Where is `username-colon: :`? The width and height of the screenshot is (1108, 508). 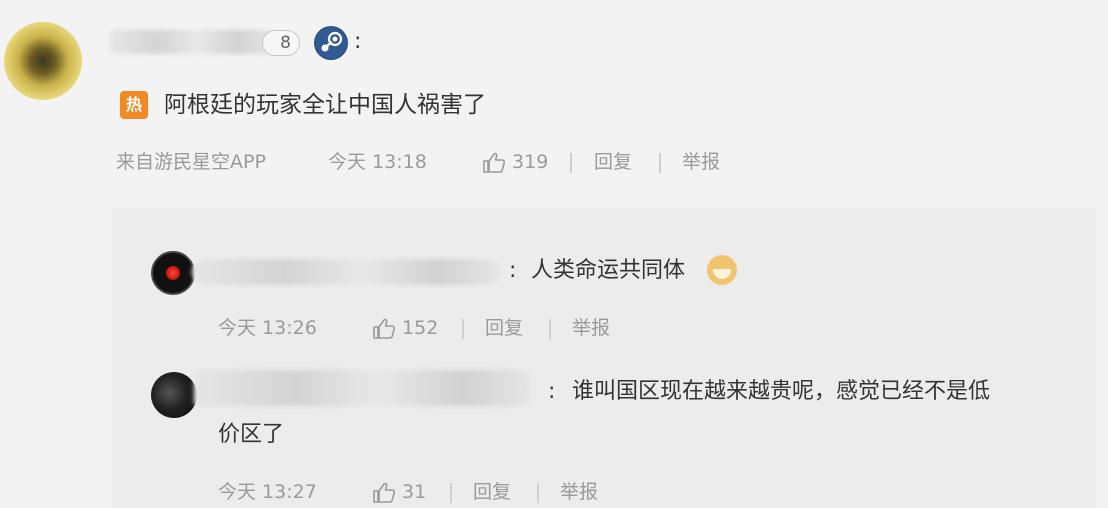 username-colon: : is located at coordinates (358, 41).